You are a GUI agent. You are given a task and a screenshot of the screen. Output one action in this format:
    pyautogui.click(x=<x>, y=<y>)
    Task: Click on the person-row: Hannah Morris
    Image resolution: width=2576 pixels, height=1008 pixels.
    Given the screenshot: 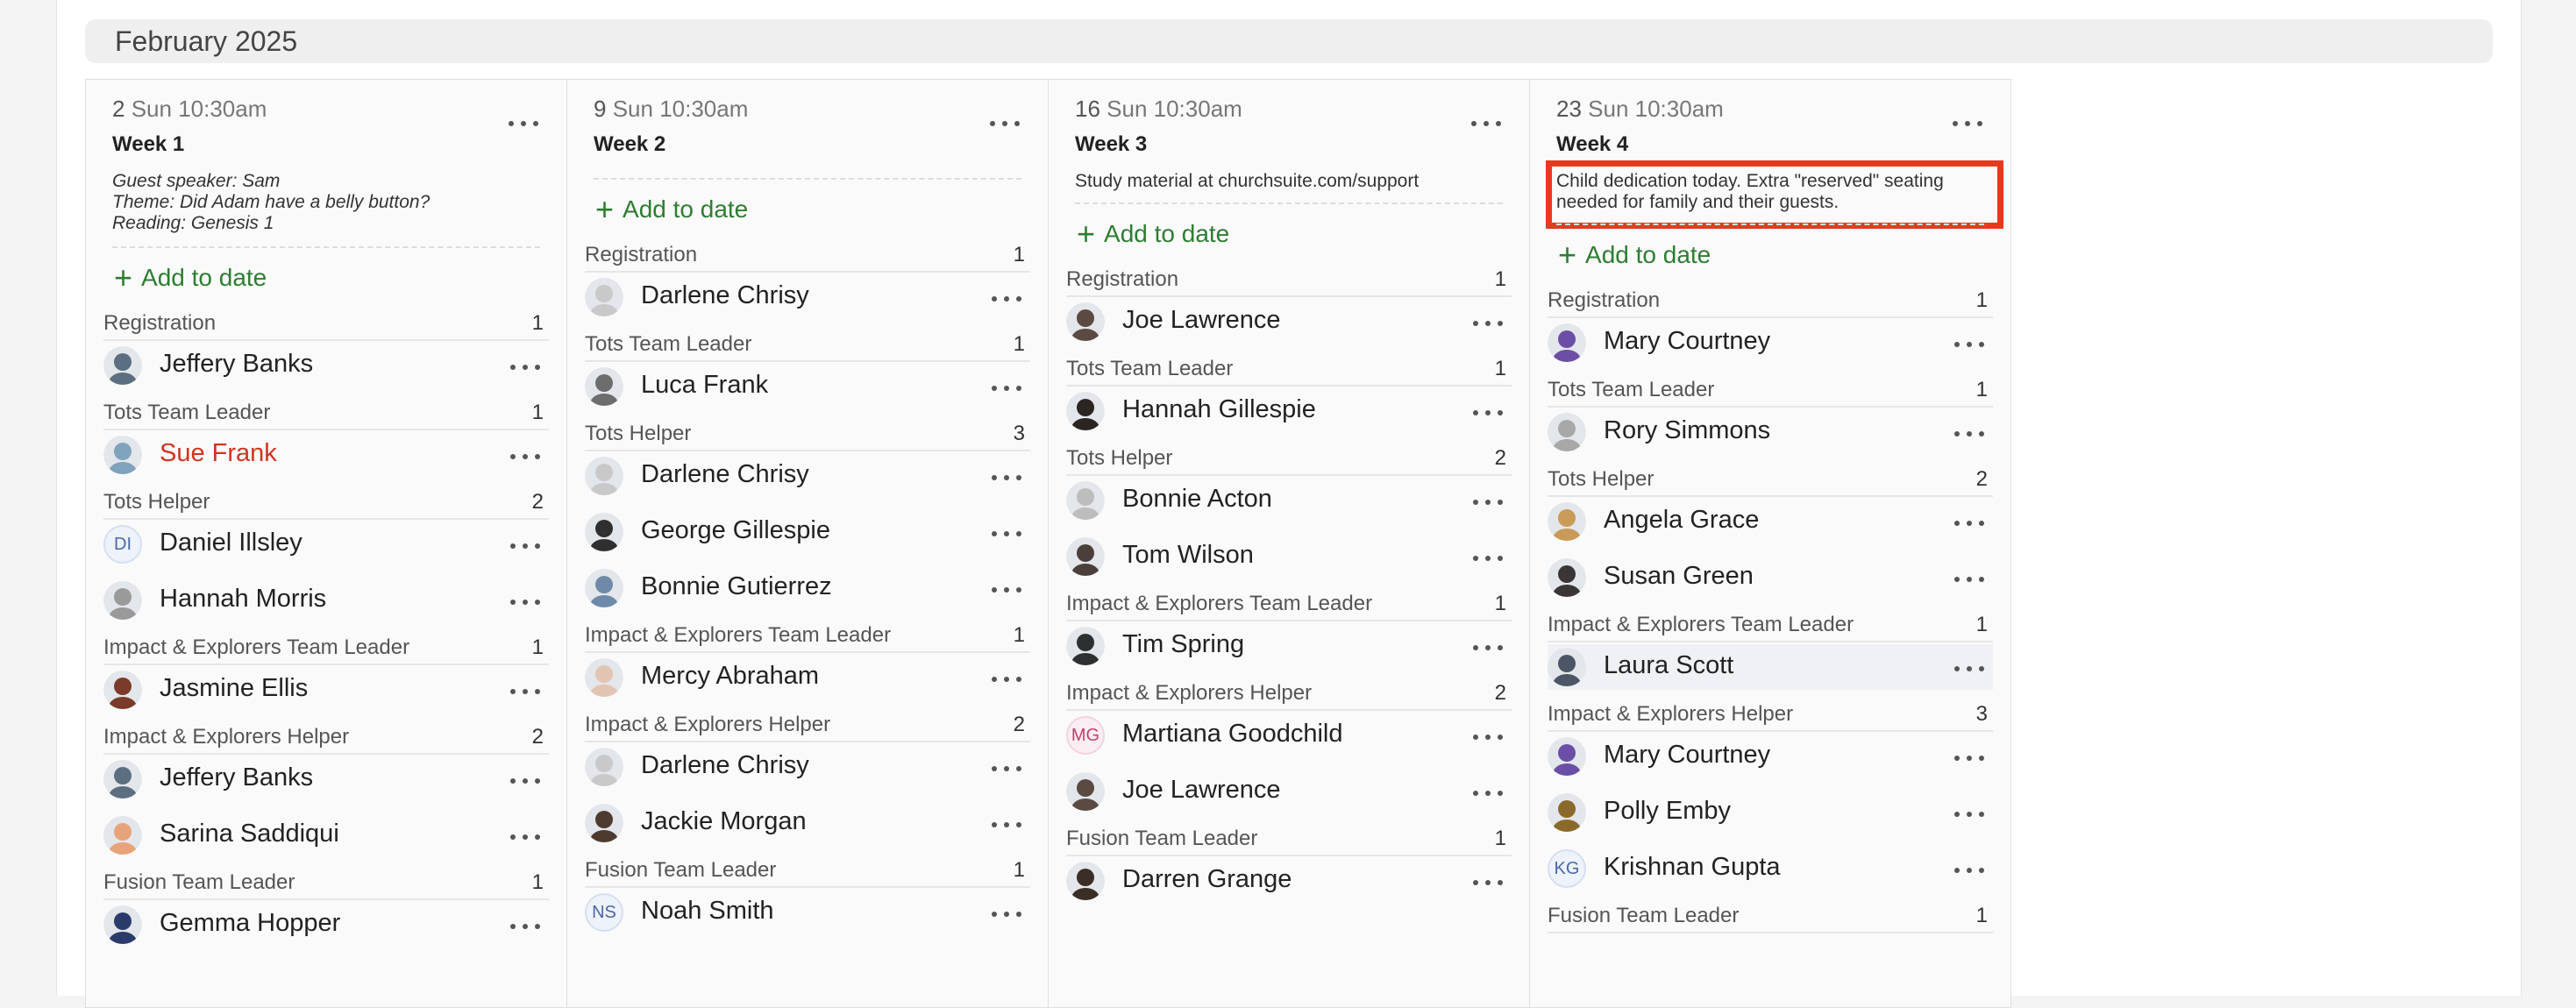 What is the action you would take?
    pyautogui.click(x=326, y=600)
    